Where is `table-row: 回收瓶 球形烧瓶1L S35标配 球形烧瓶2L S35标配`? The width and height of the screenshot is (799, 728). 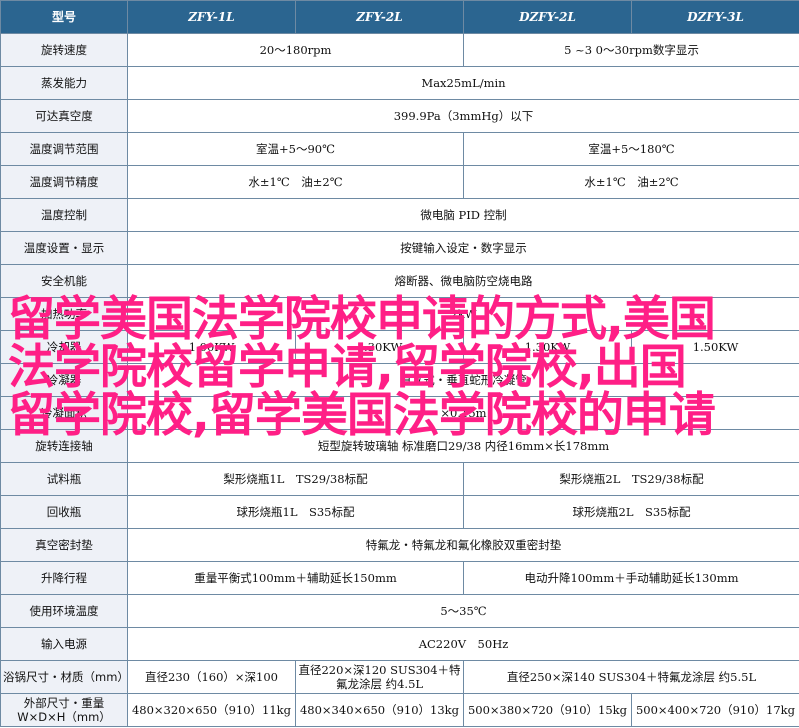
table-row: 回收瓶 球形烧瓶1L S35标配 球形烧瓶2L S35标配 is located at coordinates (399, 512).